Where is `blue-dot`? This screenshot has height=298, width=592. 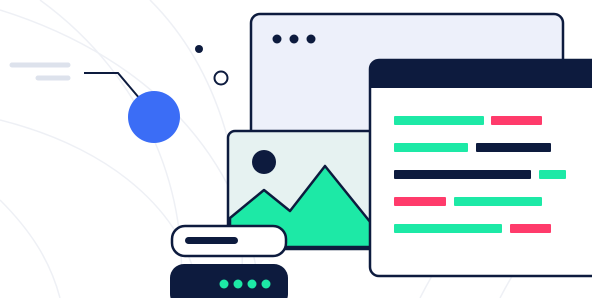
blue-dot is located at coordinates (154, 117).